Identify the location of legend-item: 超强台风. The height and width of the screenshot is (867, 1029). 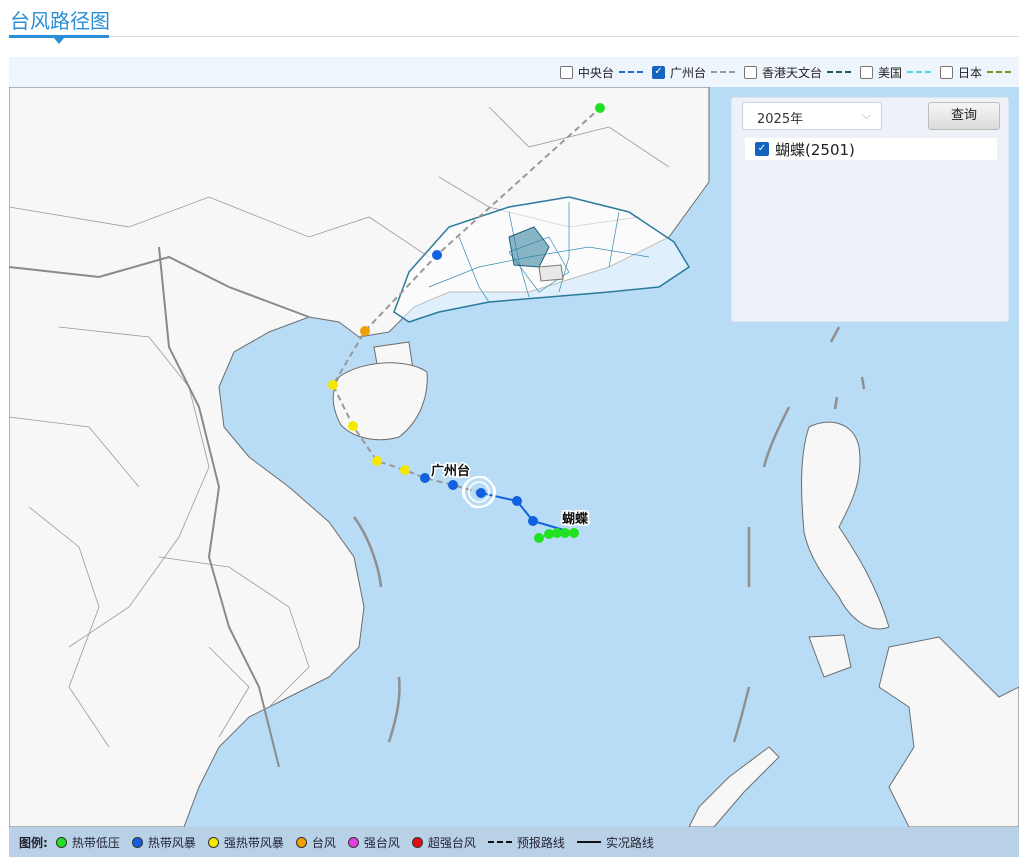
(443, 842).